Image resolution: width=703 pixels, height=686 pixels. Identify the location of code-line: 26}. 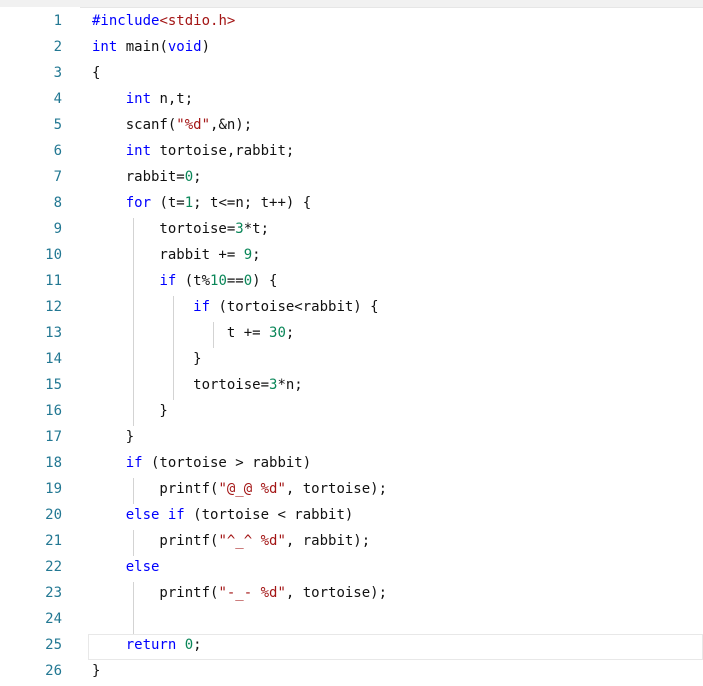
(351, 671).